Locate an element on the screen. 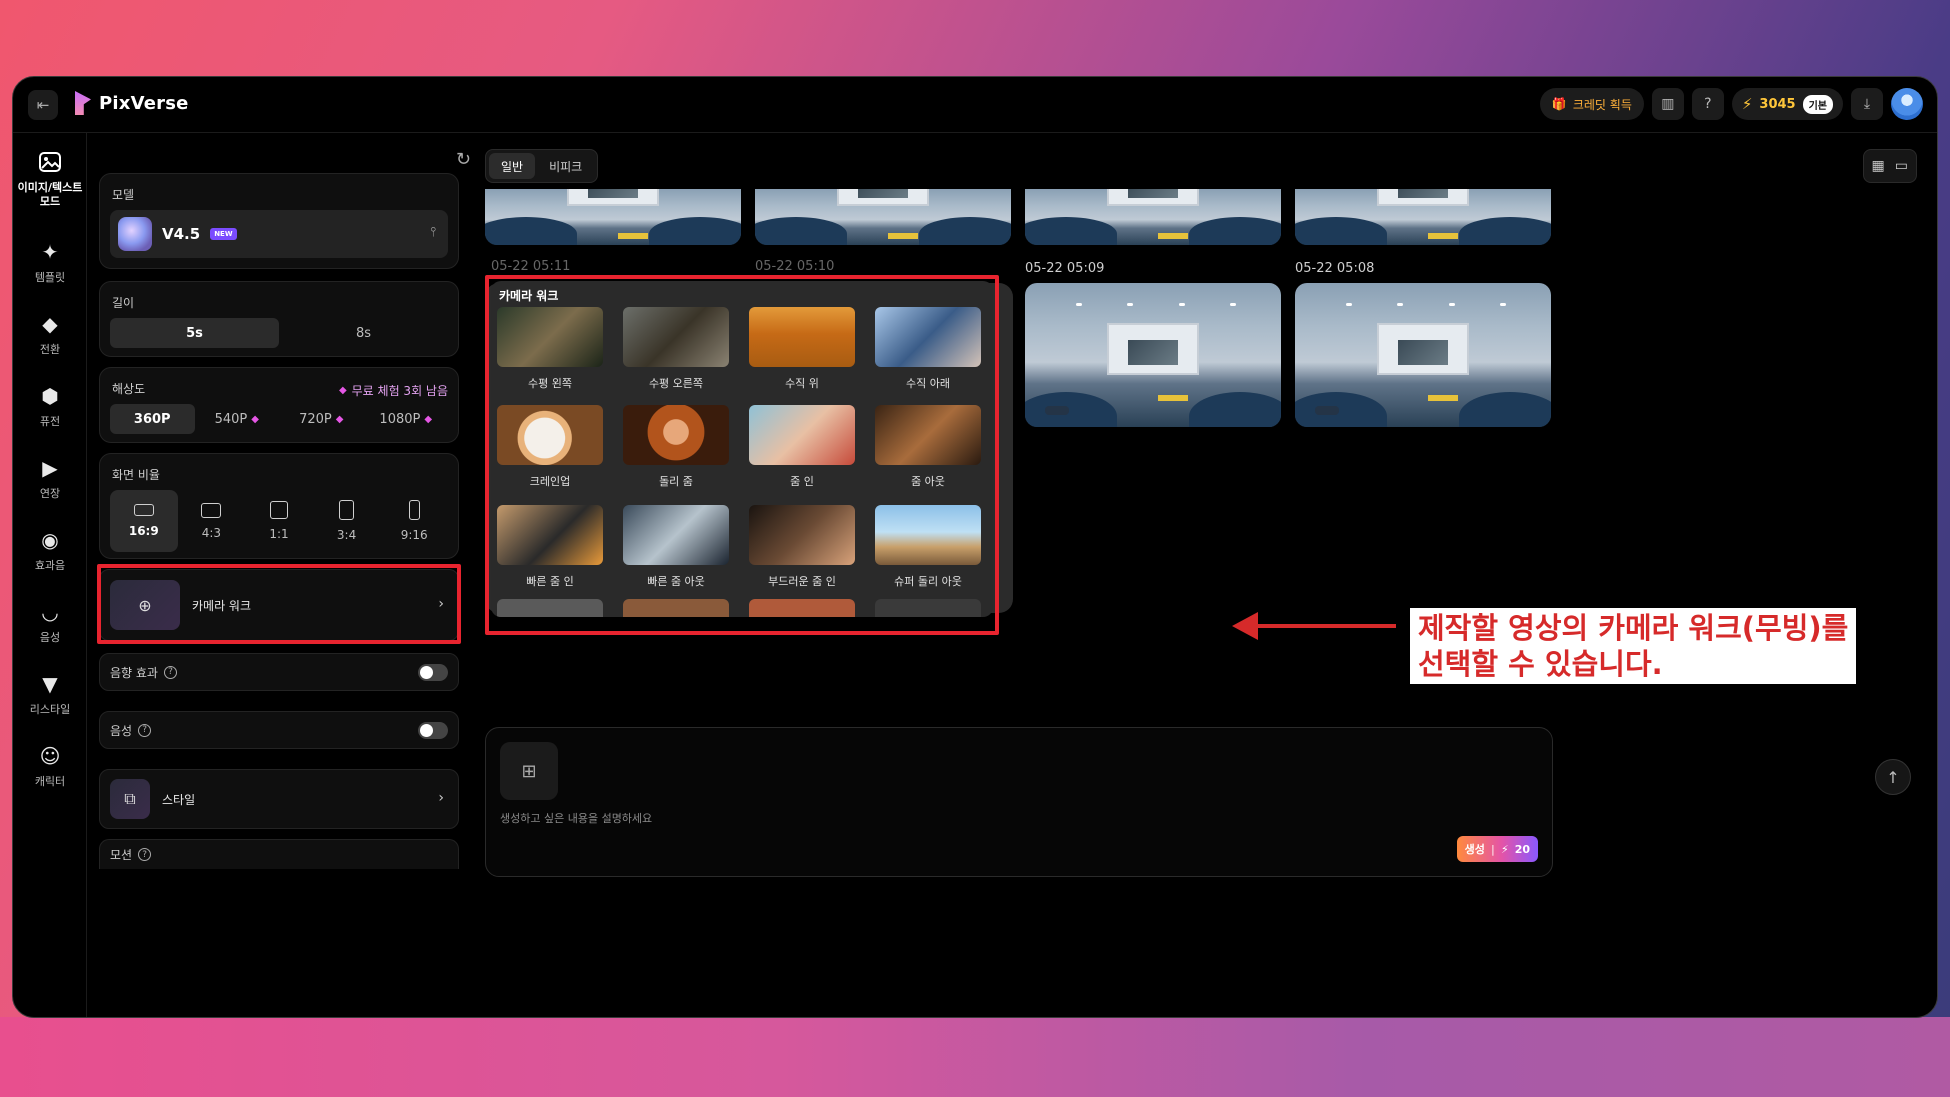 This screenshot has width=1950, height=1097. reset-icon: ↻ is located at coordinates (463, 159).